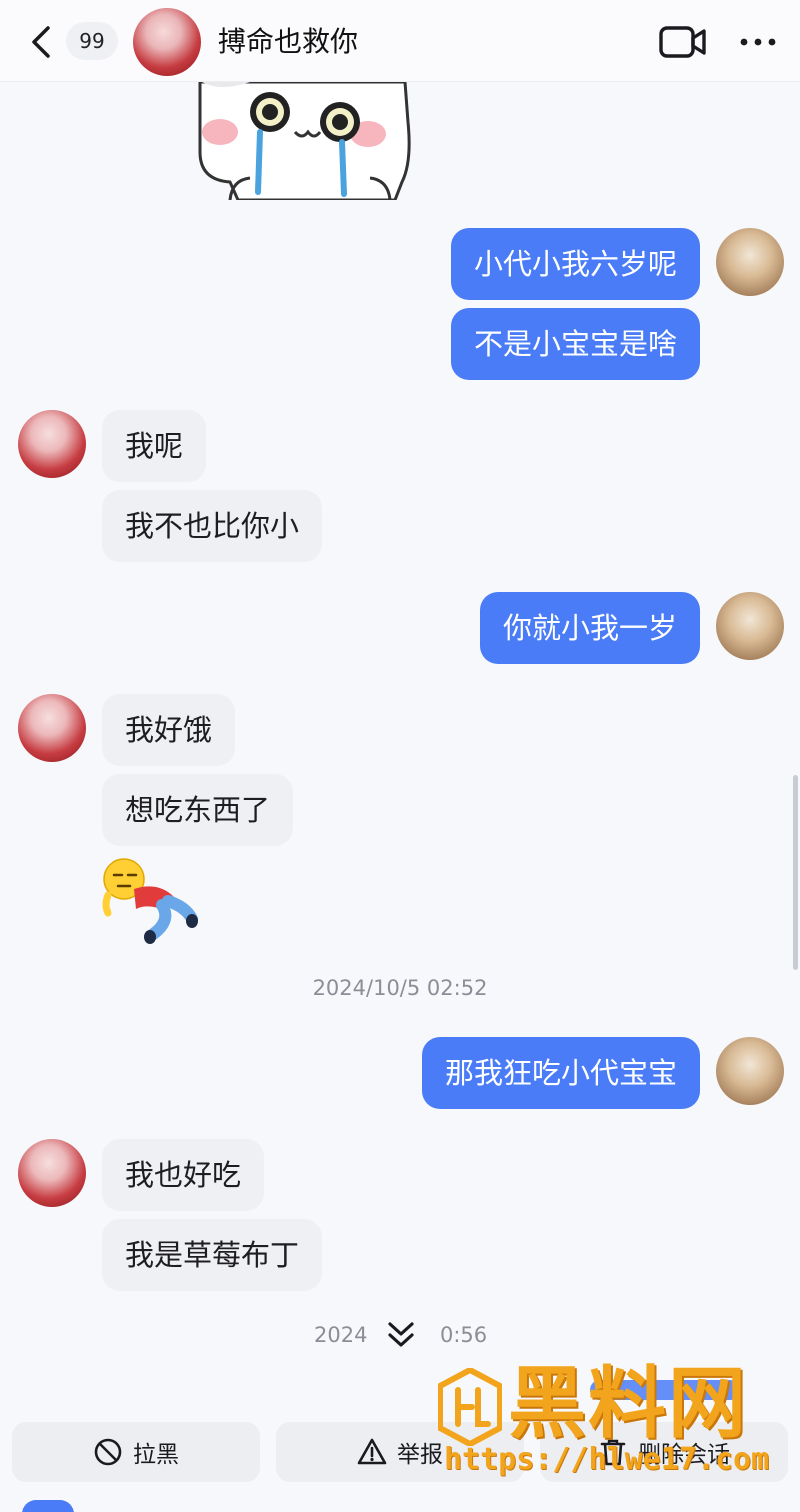 This screenshot has width=800, height=1512. What do you see at coordinates (628, 1404) in the screenshot?
I see `watermark-title: 黑料网` at bounding box center [628, 1404].